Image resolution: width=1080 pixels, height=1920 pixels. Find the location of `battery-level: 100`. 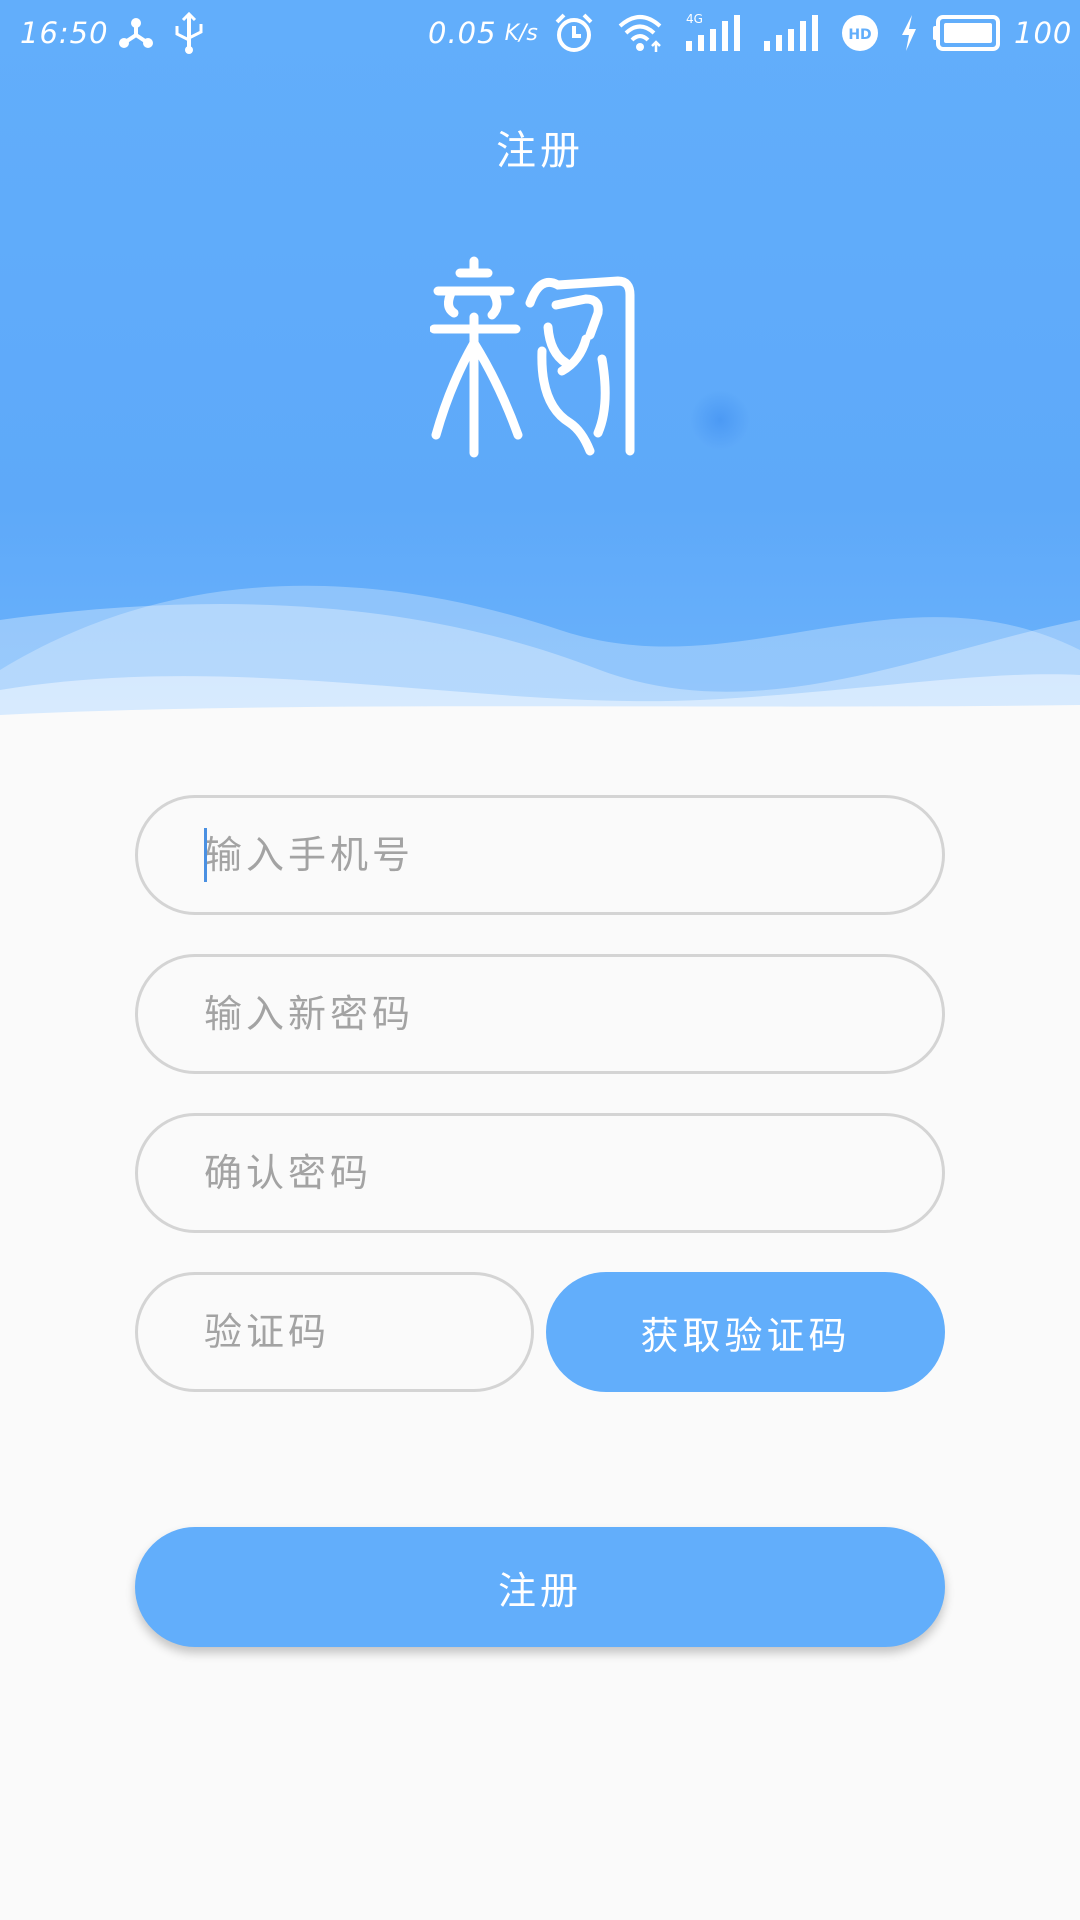

battery-level: 100 is located at coordinates (1043, 33).